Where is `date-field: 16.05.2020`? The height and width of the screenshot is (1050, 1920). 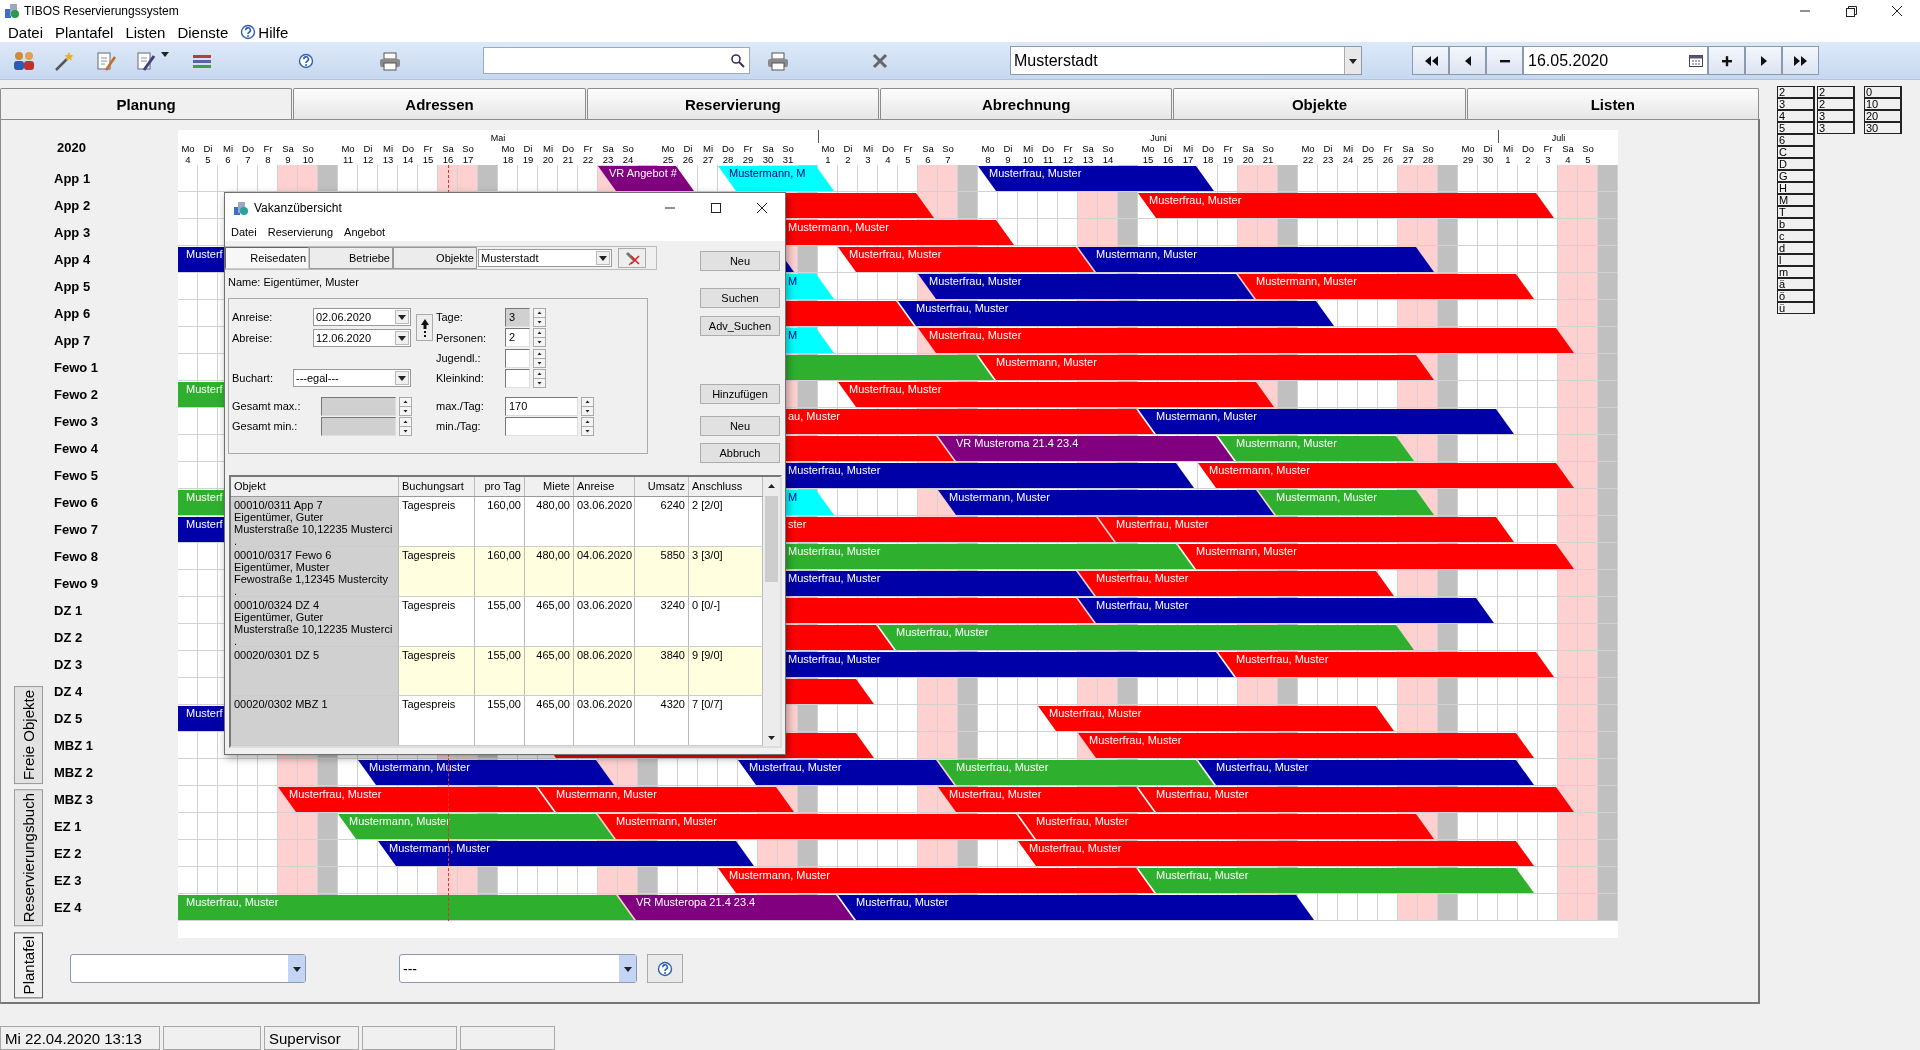 date-field: 16.05.2020 is located at coordinates (1615, 60).